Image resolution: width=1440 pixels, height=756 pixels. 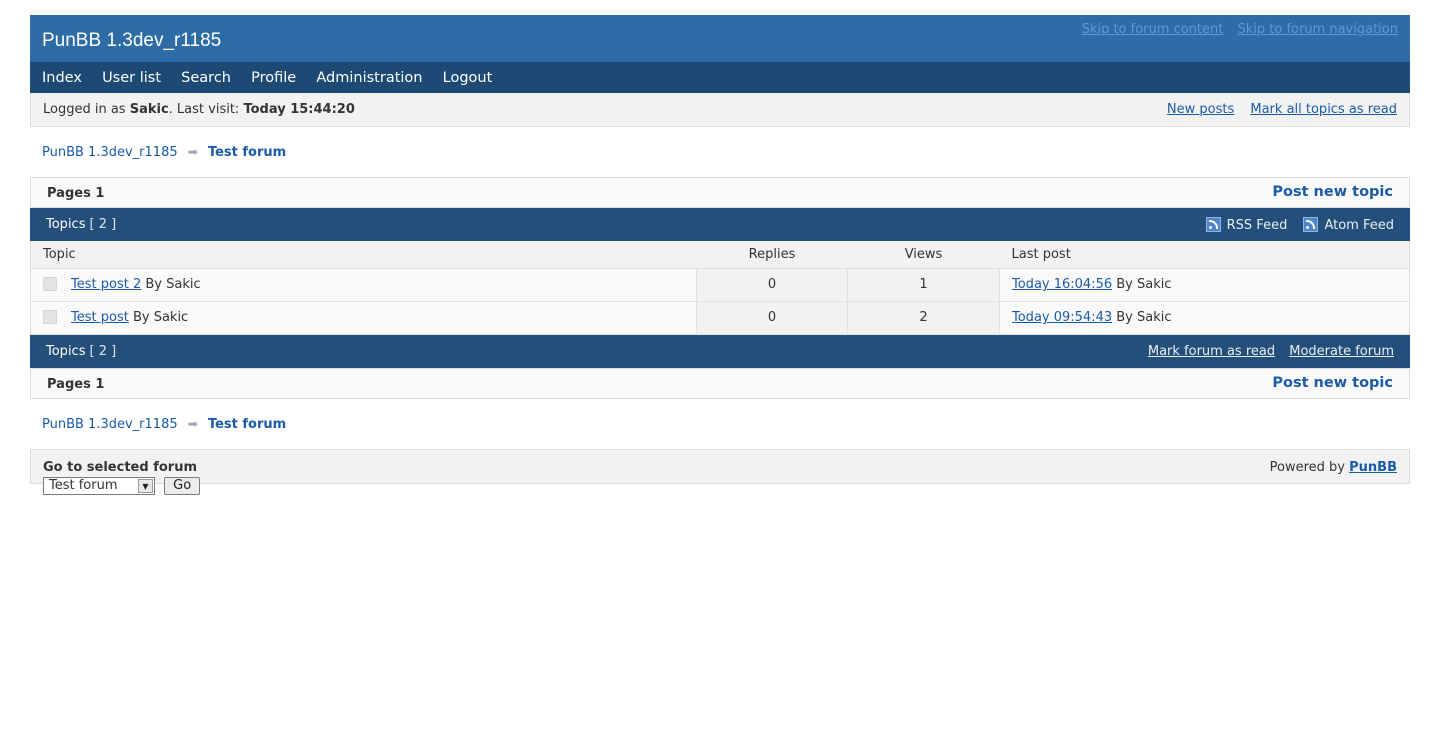 What do you see at coordinates (923, 255) in the screenshot?
I see `col-header-views: Views` at bounding box center [923, 255].